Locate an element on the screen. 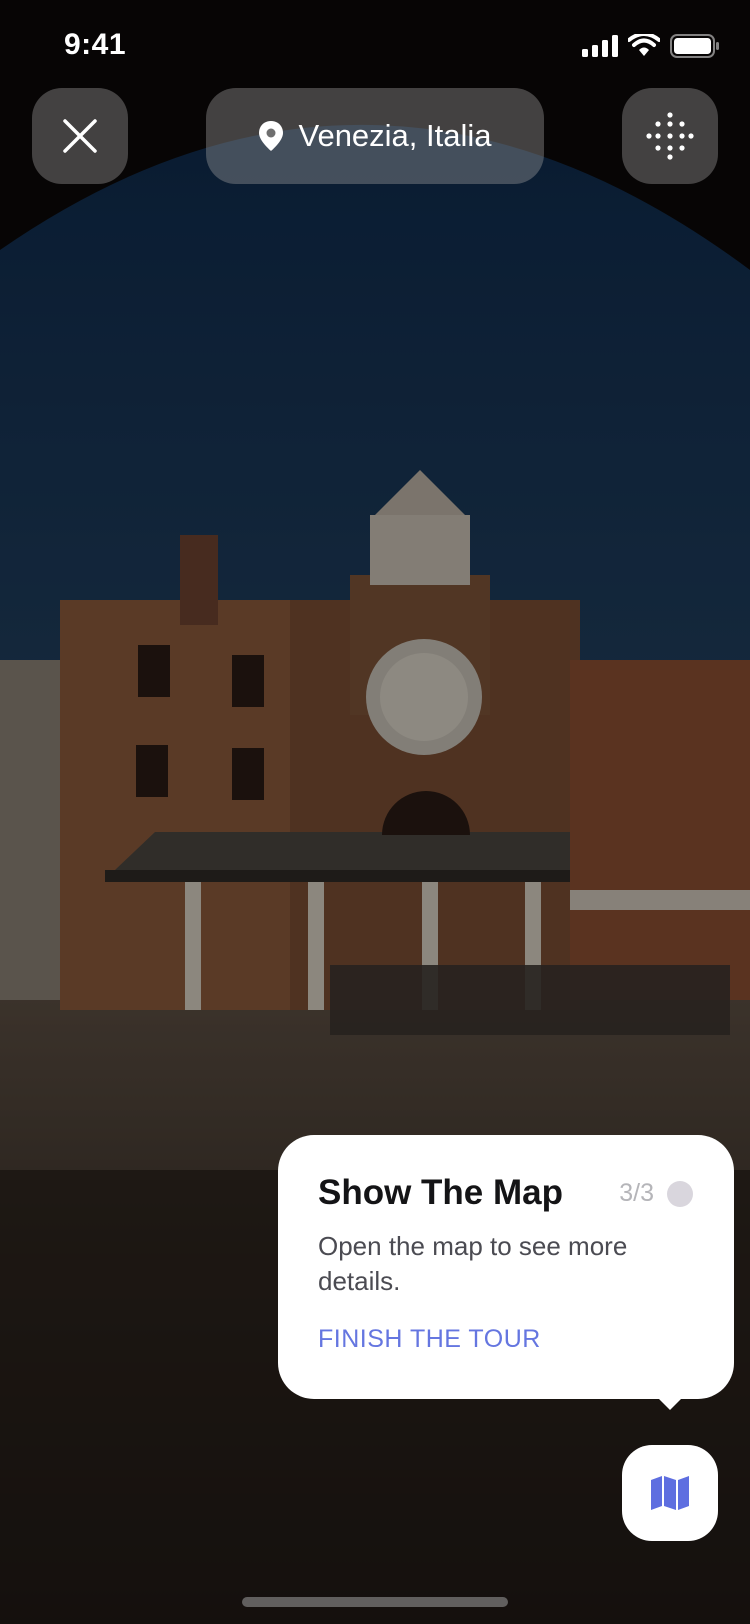 This screenshot has height=1624, width=750. card-description: Open the map to see more details. is located at coordinates (473, 1263).